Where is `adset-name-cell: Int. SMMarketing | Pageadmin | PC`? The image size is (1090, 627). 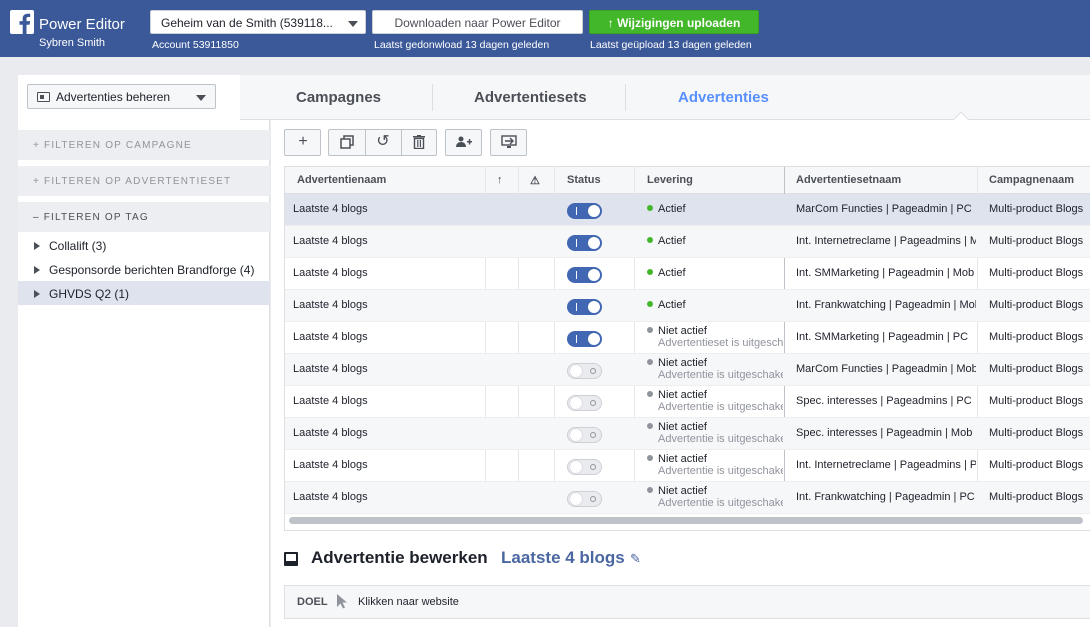 adset-name-cell: Int. SMMarketing | Pageadmin | PC is located at coordinates (886, 337).